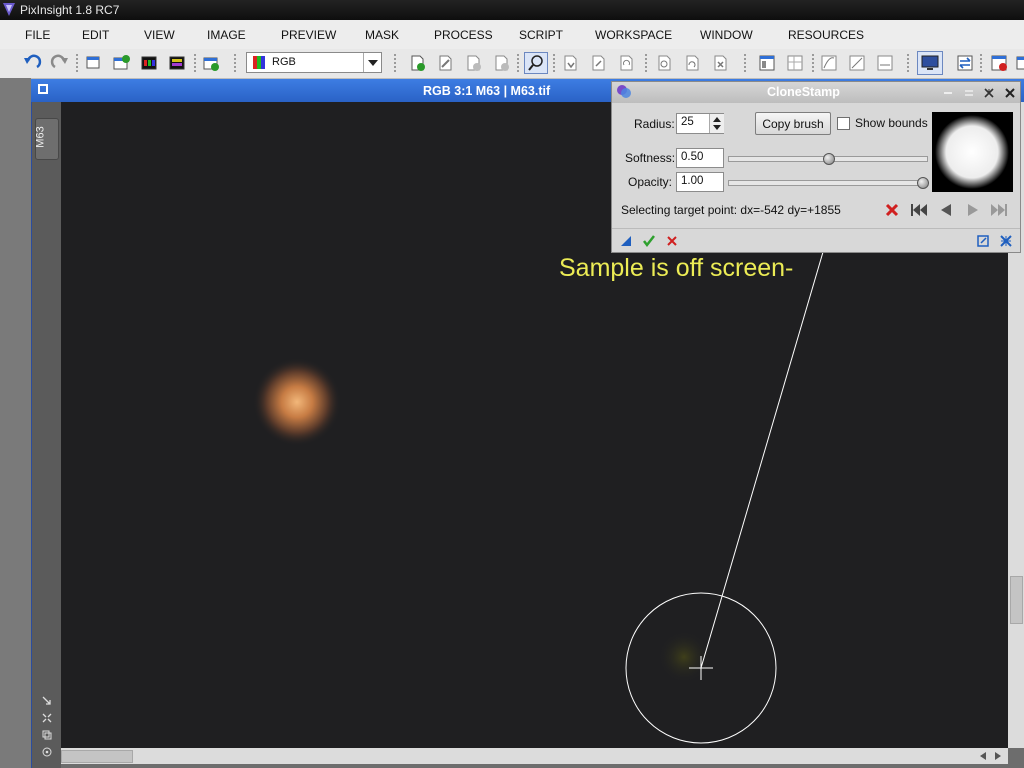  Describe the element at coordinates (891, 123) in the screenshot. I see `show-bounds-label: Show bounds` at that location.